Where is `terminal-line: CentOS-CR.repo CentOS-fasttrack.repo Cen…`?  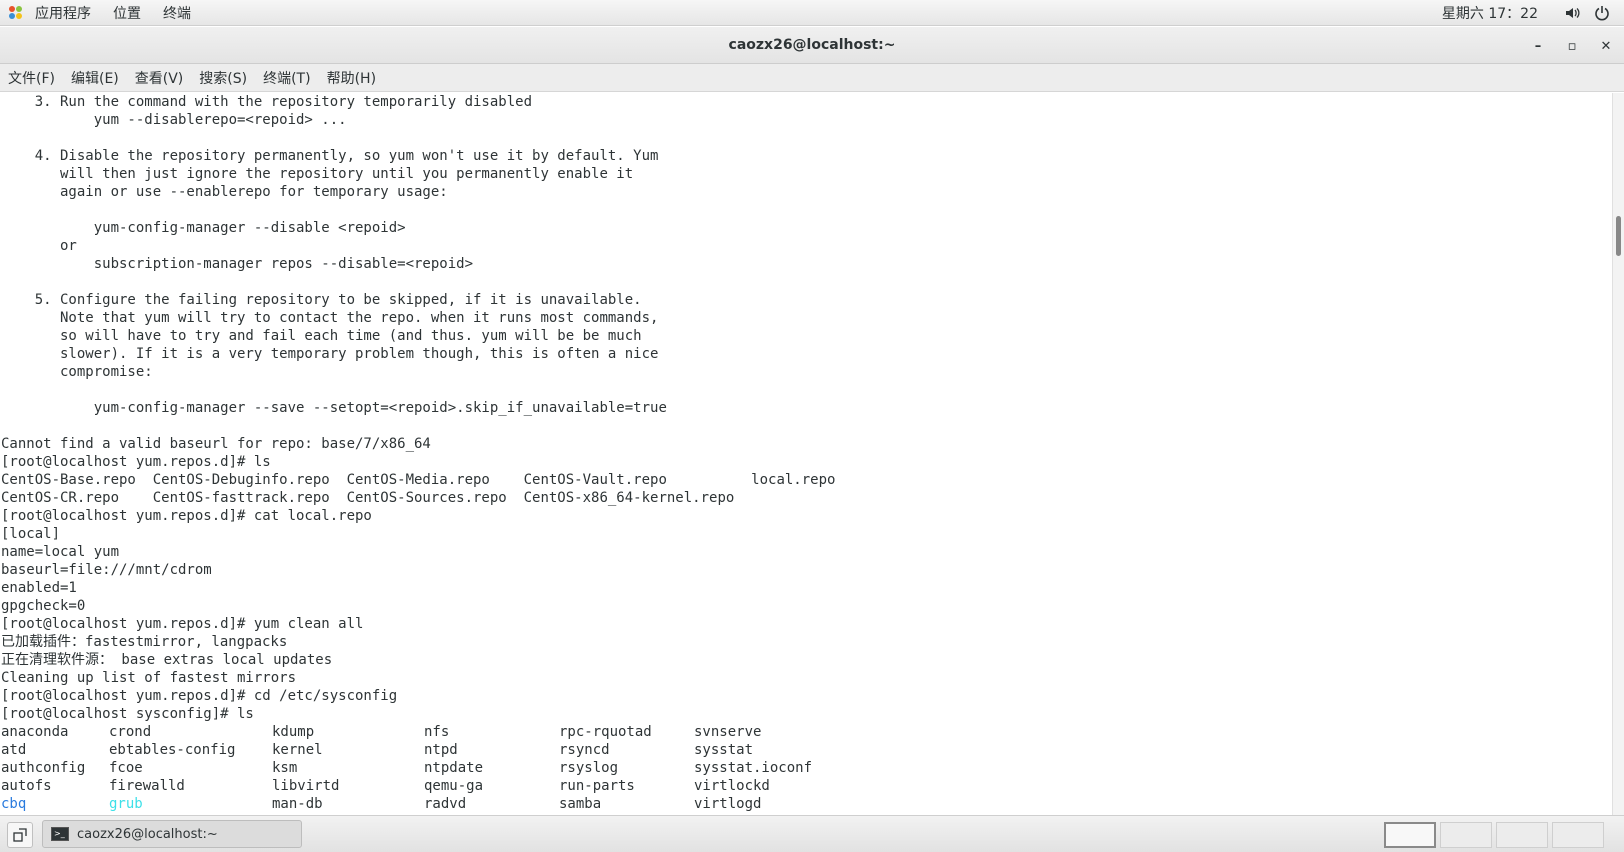 terminal-line: CentOS-CR.repo CentOS-fasttrack.repo Cen… is located at coordinates (368, 498).